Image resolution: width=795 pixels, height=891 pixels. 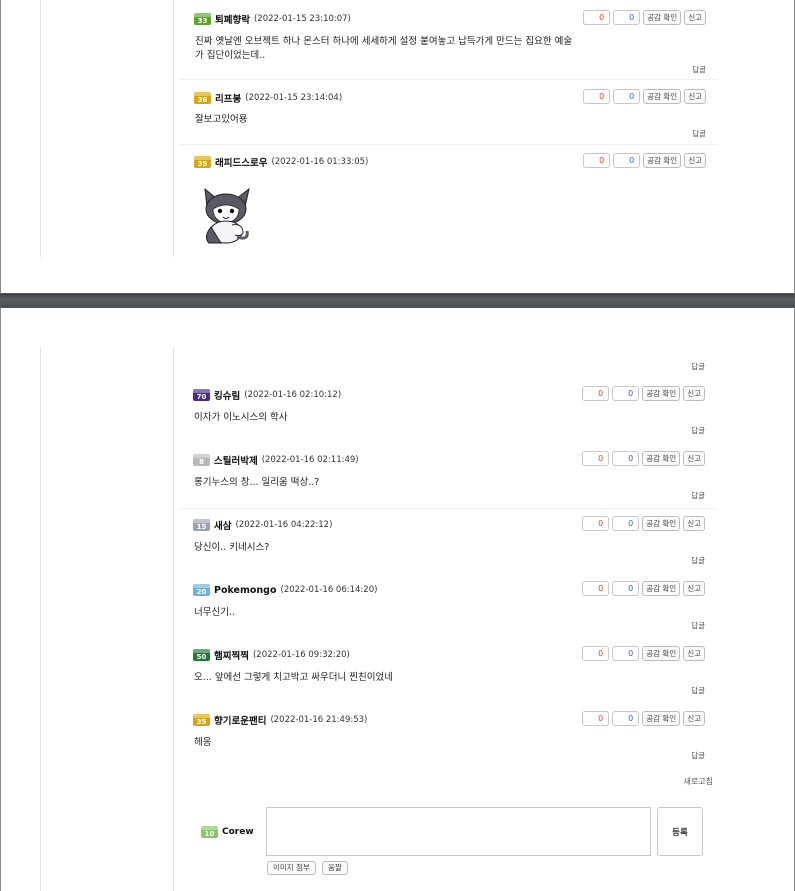 What do you see at coordinates (236, 460) in the screenshot?
I see `comment-nick: 스틸러박제` at bounding box center [236, 460].